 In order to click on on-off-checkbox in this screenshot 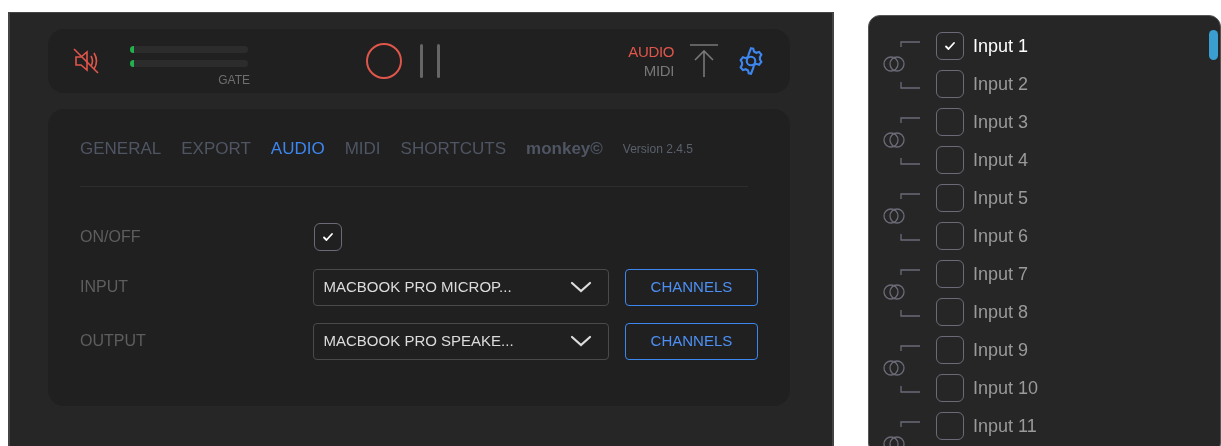, I will do `click(328, 237)`.